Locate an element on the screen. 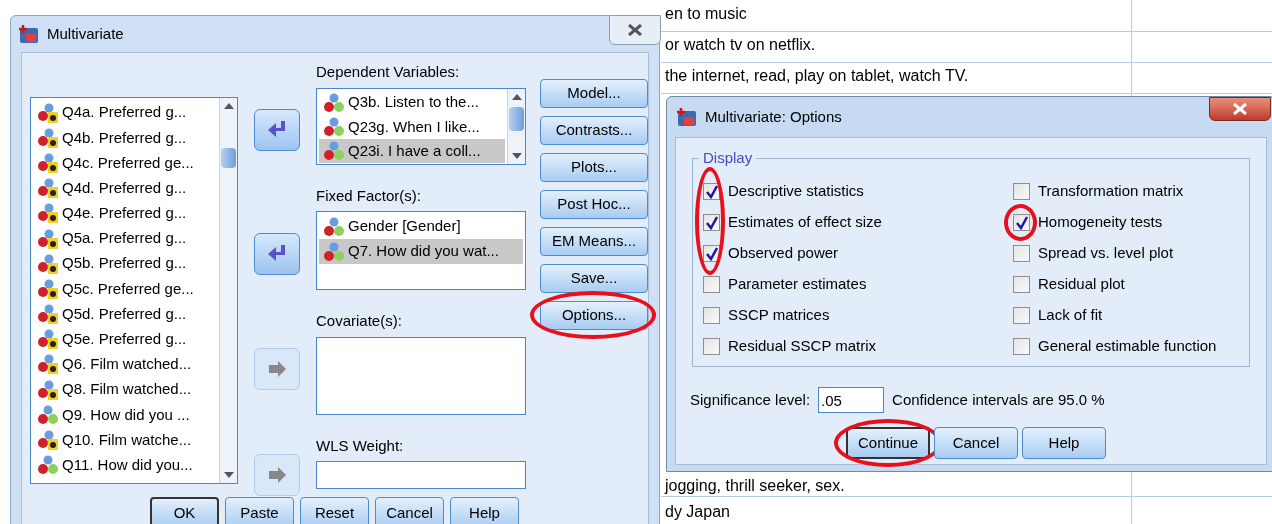  checkbox-label: SSCP matrices is located at coordinates (779, 315).